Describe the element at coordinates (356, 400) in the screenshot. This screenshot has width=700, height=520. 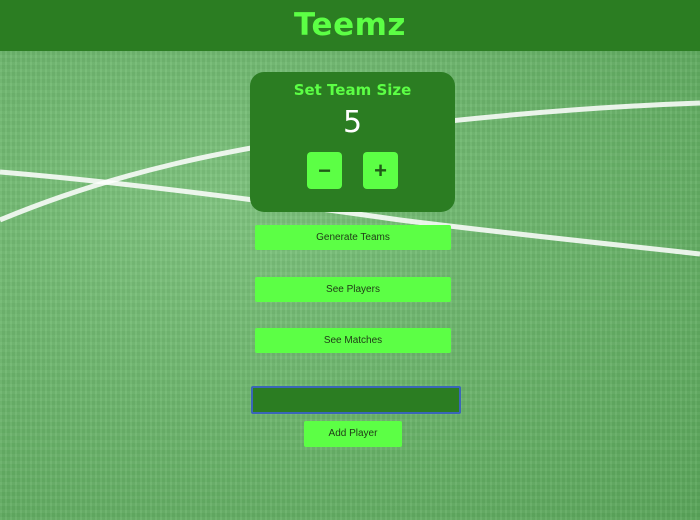
I see `player-name-input` at that location.